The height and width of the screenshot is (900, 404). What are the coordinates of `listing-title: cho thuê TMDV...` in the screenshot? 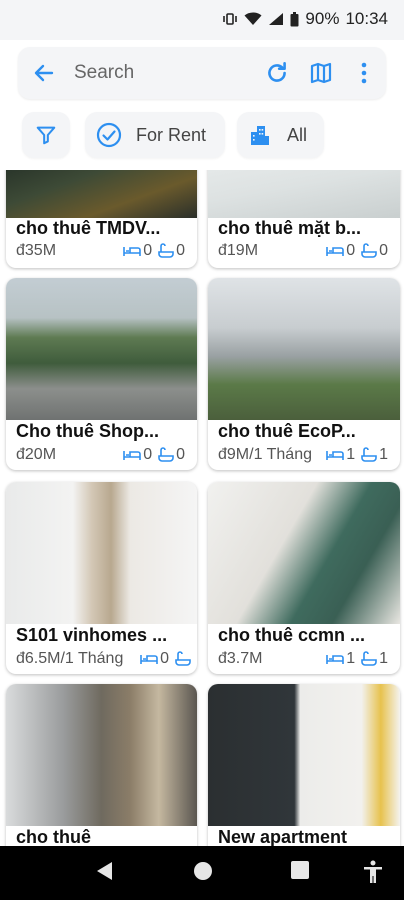 It's located at (88, 228).